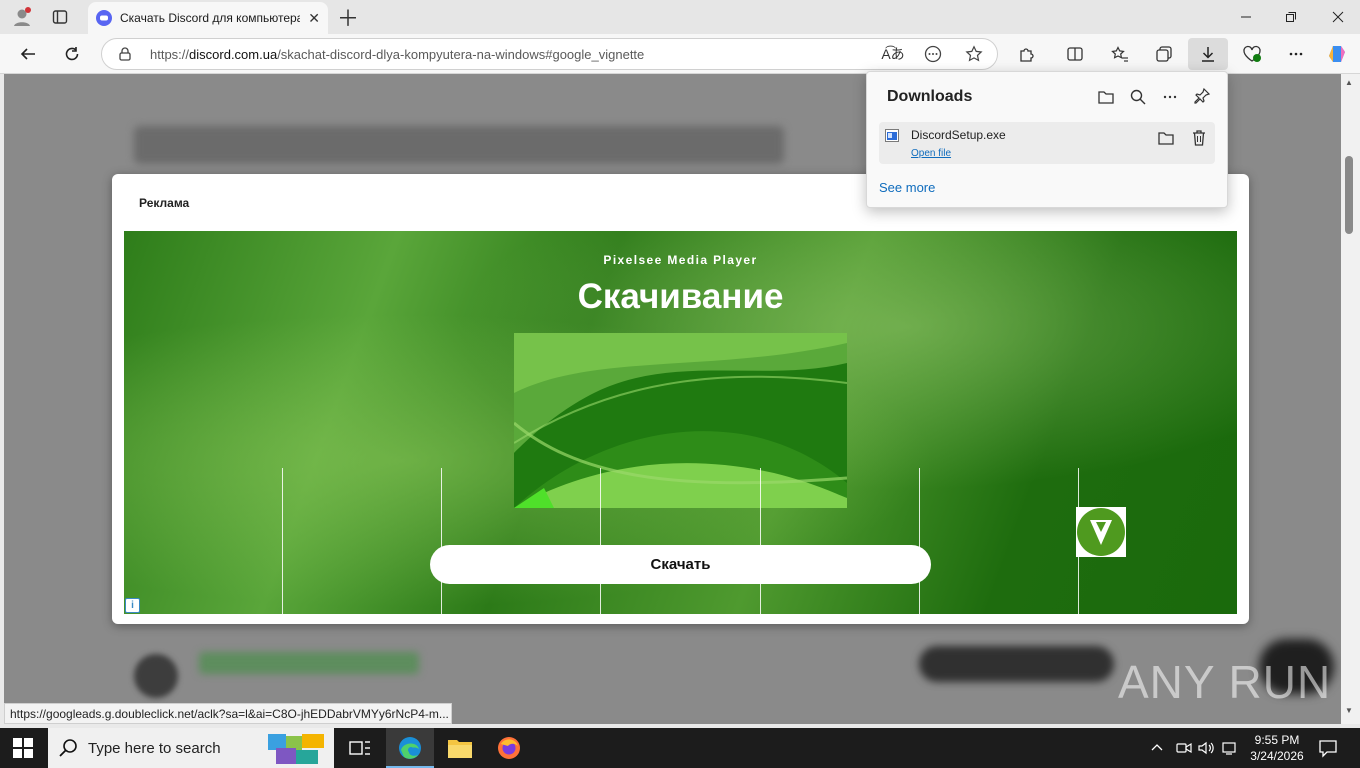  I want to click on taskbar-search-text: Type here to search, so click(154, 748).